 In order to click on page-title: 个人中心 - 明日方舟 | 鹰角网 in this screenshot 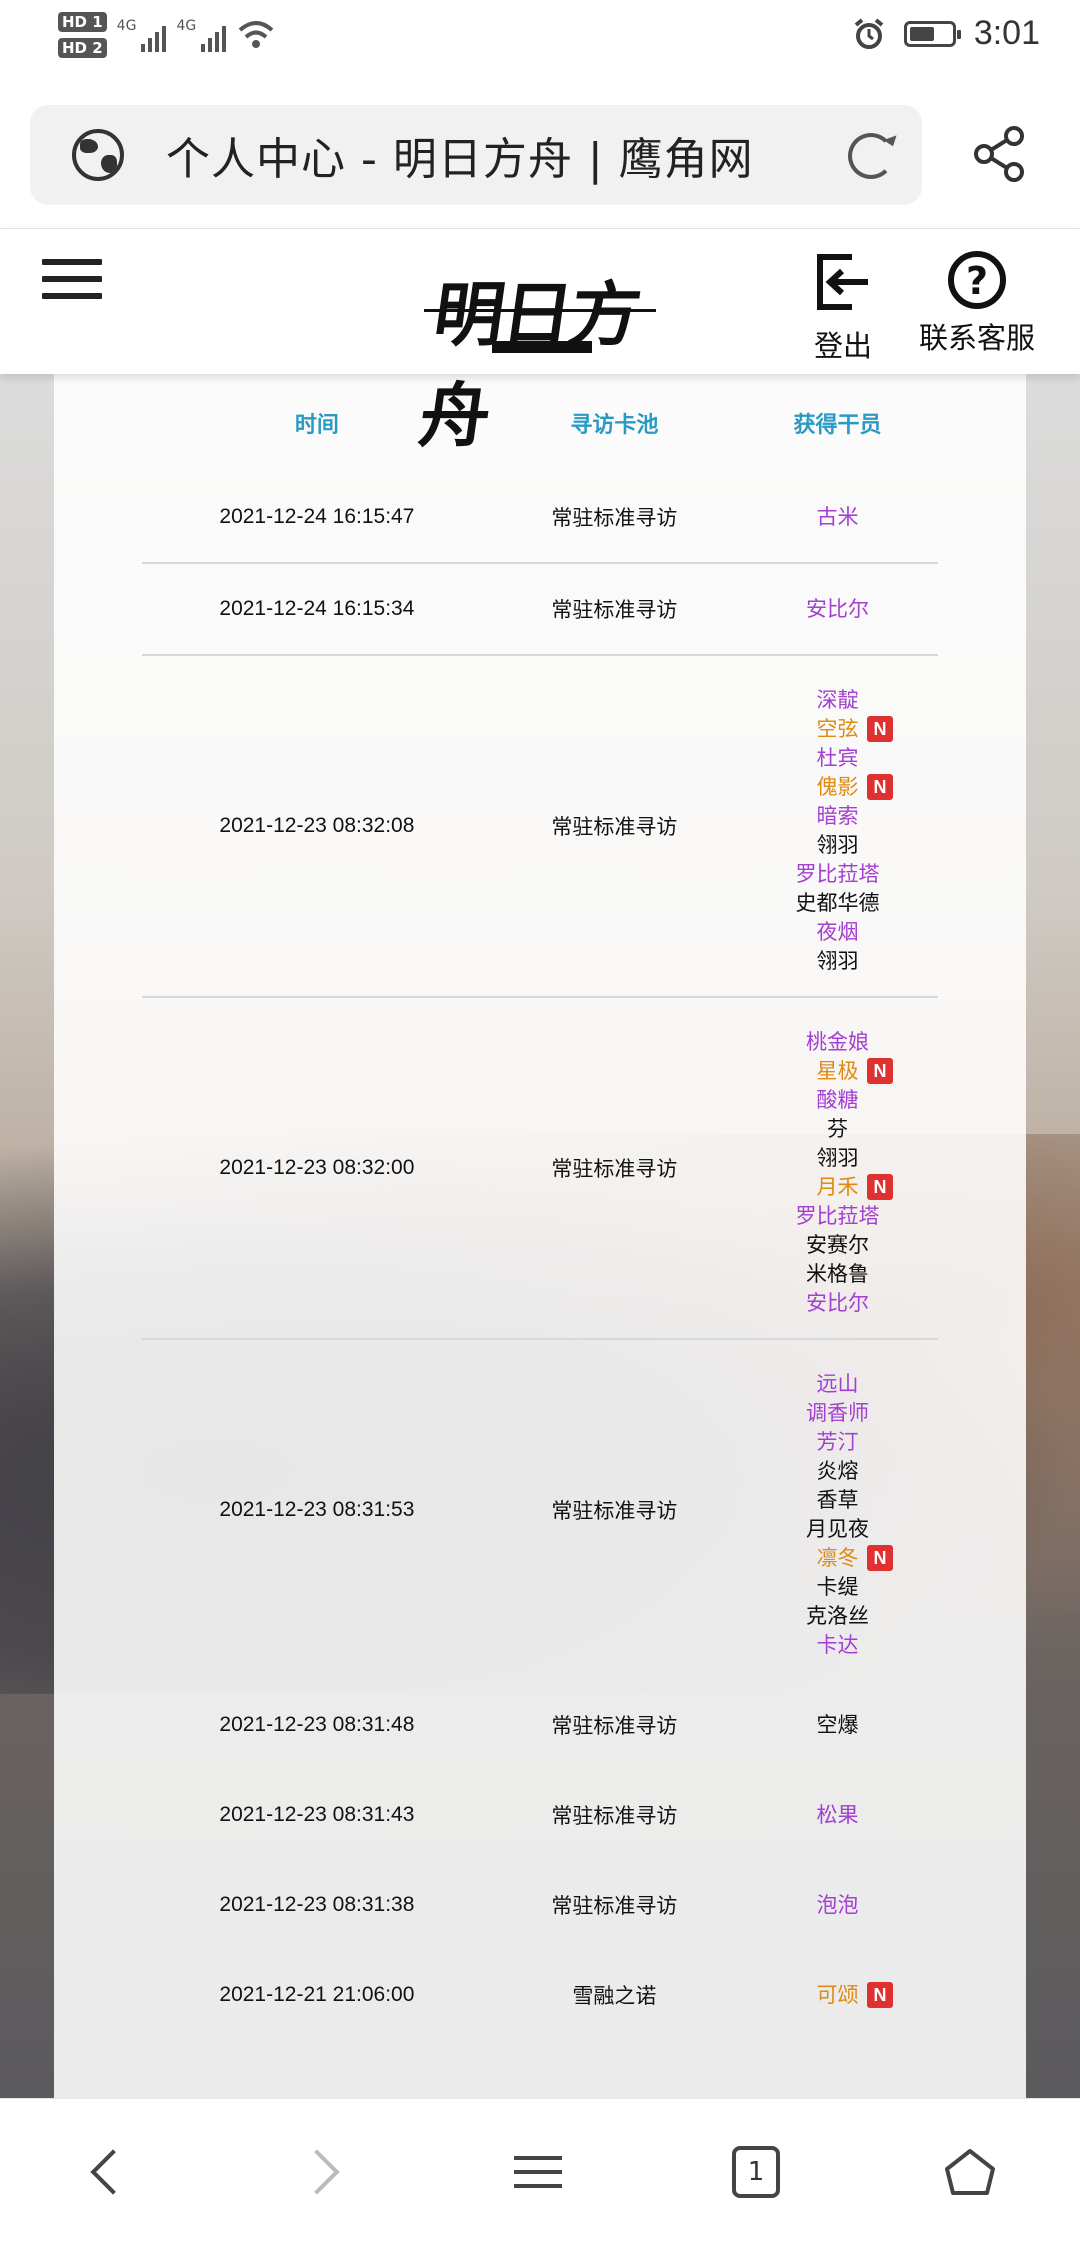, I will do `click(460, 155)`.